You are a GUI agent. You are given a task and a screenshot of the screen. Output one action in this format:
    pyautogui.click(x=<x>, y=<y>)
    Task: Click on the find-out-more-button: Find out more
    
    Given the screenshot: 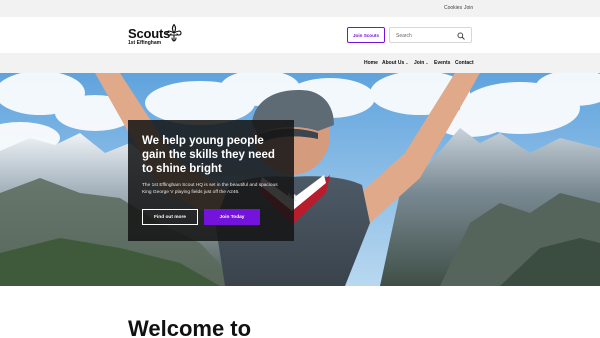 What is the action you would take?
    pyautogui.click(x=170, y=217)
    